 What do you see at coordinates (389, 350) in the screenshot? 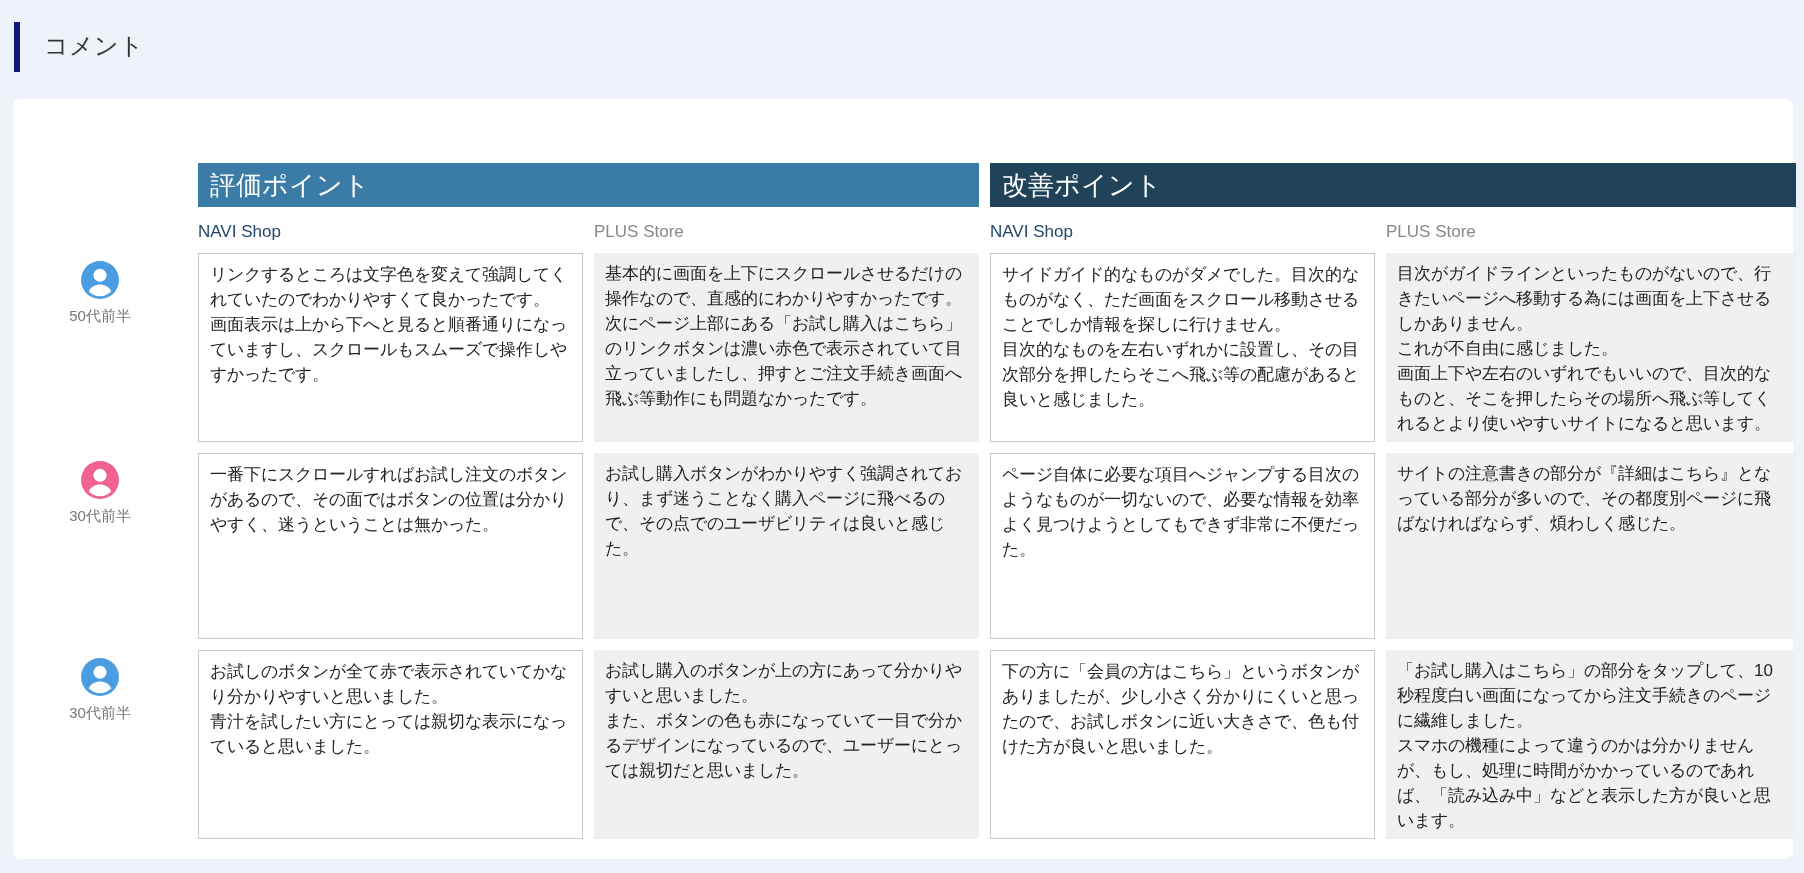
I see `comment-text: 画面表示は上から下へと見ると順番通りになっていますし、スクロールもスムーズで操作しやすかったです。` at bounding box center [389, 350].